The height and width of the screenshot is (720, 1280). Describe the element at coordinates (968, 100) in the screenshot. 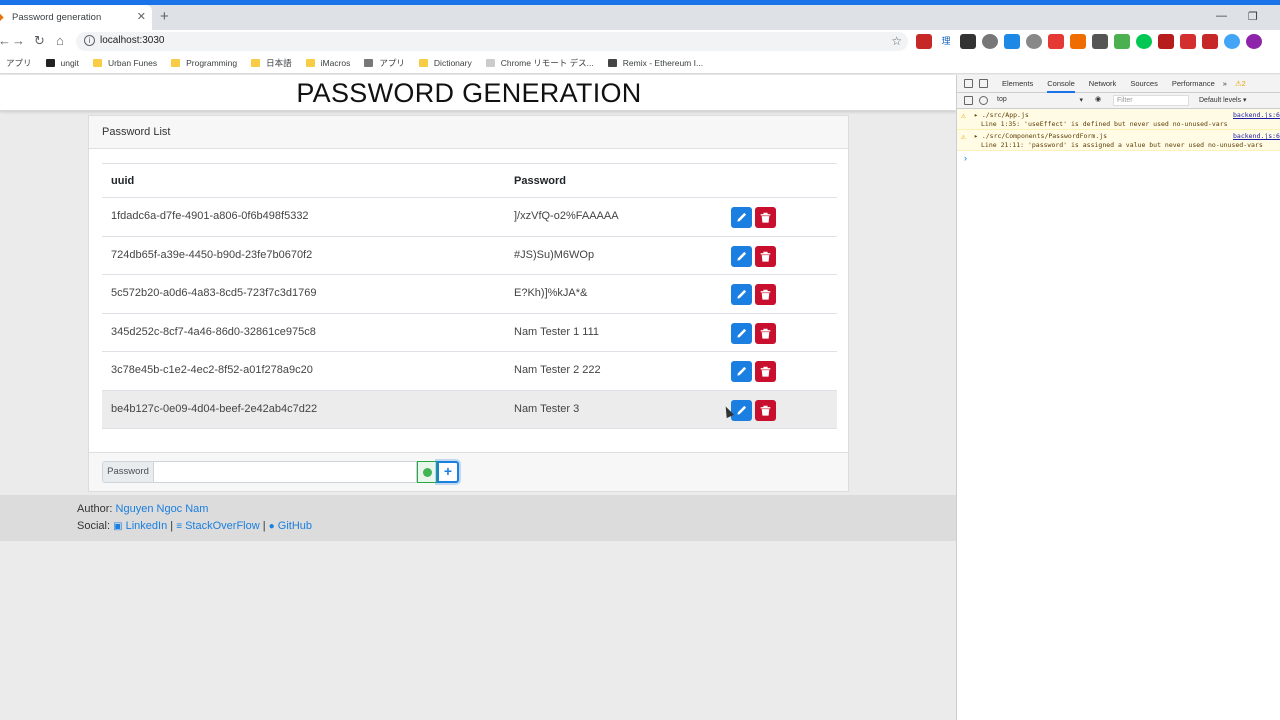

I see `sidebar-toggle-icon` at that location.